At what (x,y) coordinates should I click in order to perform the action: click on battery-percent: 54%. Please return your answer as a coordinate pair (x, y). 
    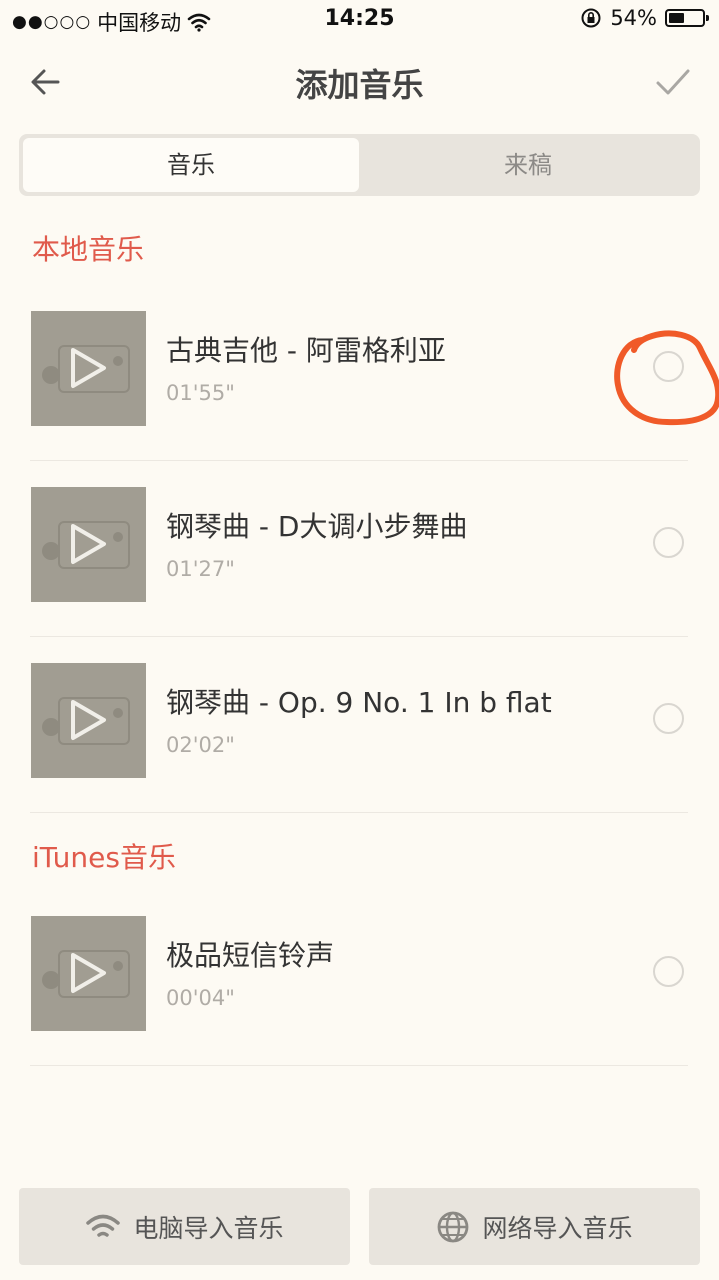
    Looking at the image, I should click on (633, 18).